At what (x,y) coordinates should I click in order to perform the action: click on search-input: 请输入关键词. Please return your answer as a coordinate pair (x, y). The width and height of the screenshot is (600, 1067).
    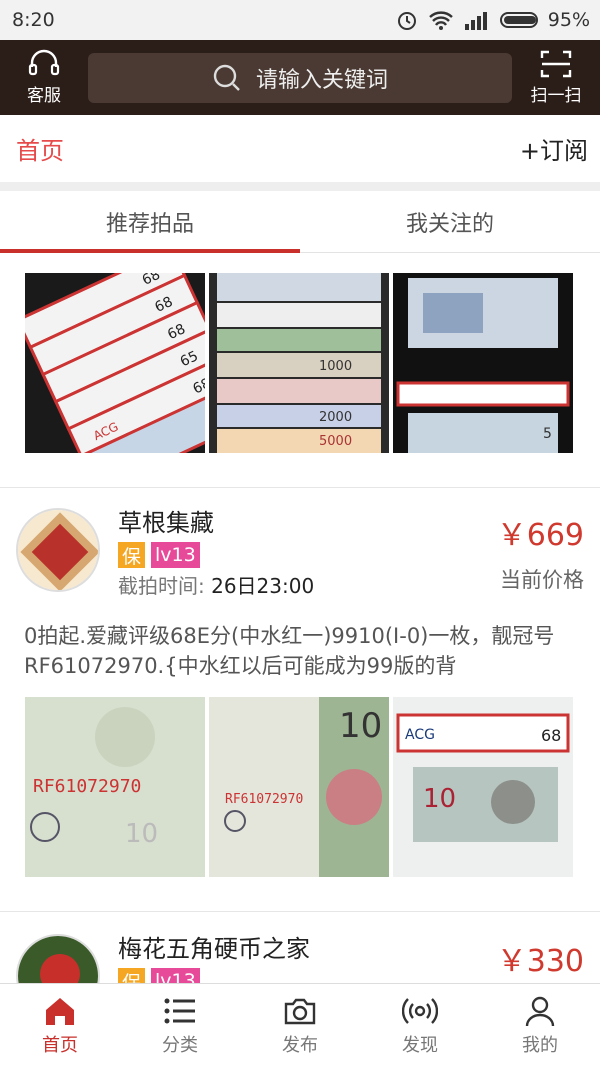
    Looking at the image, I should click on (300, 77).